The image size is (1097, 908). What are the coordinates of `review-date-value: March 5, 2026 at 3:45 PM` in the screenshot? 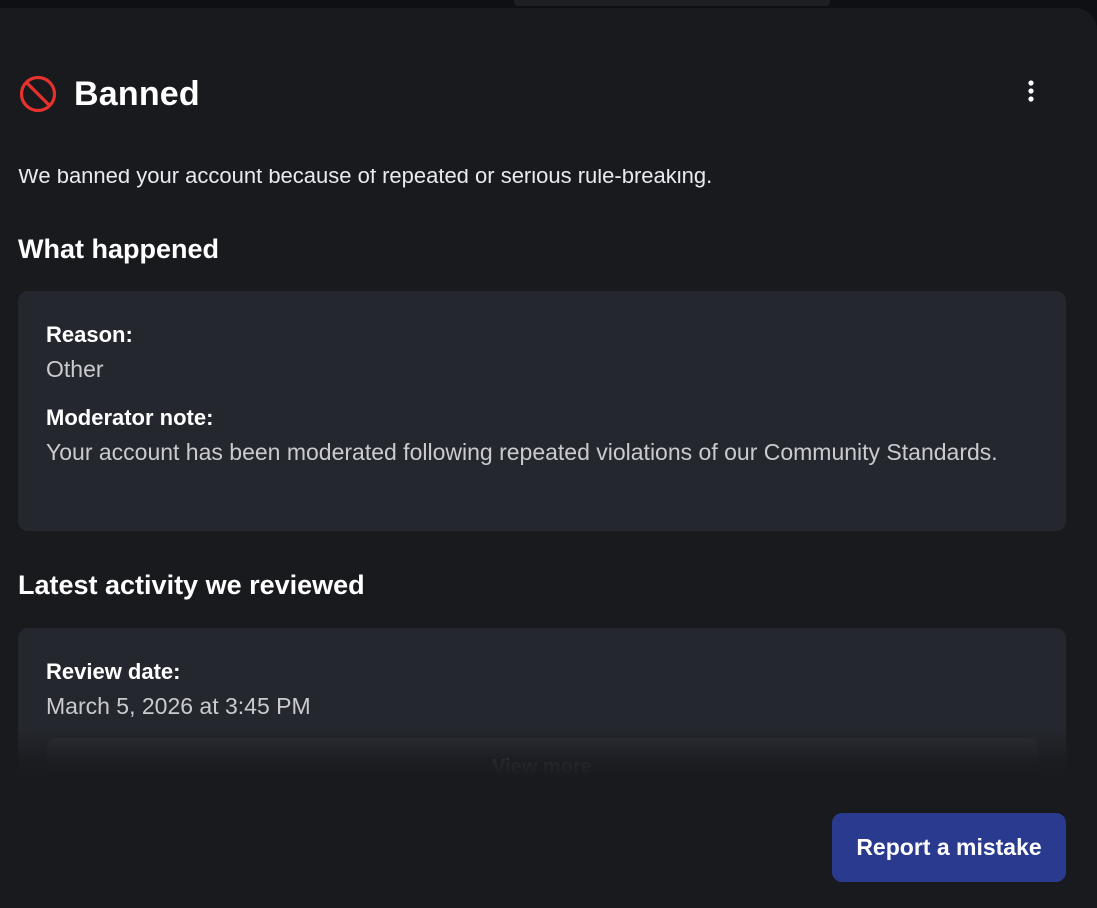 It's located at (178, 706).